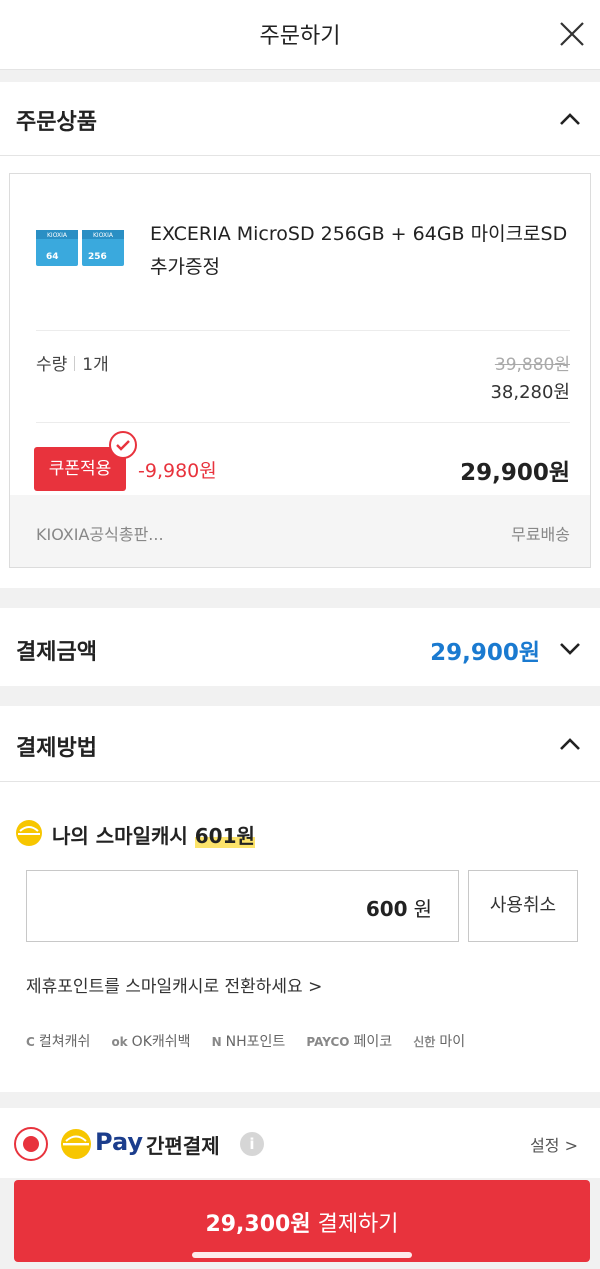 This screenshot has width=600, height=1269. I want to click on ok-cashbag-icon: ok, so click(119, 1041).